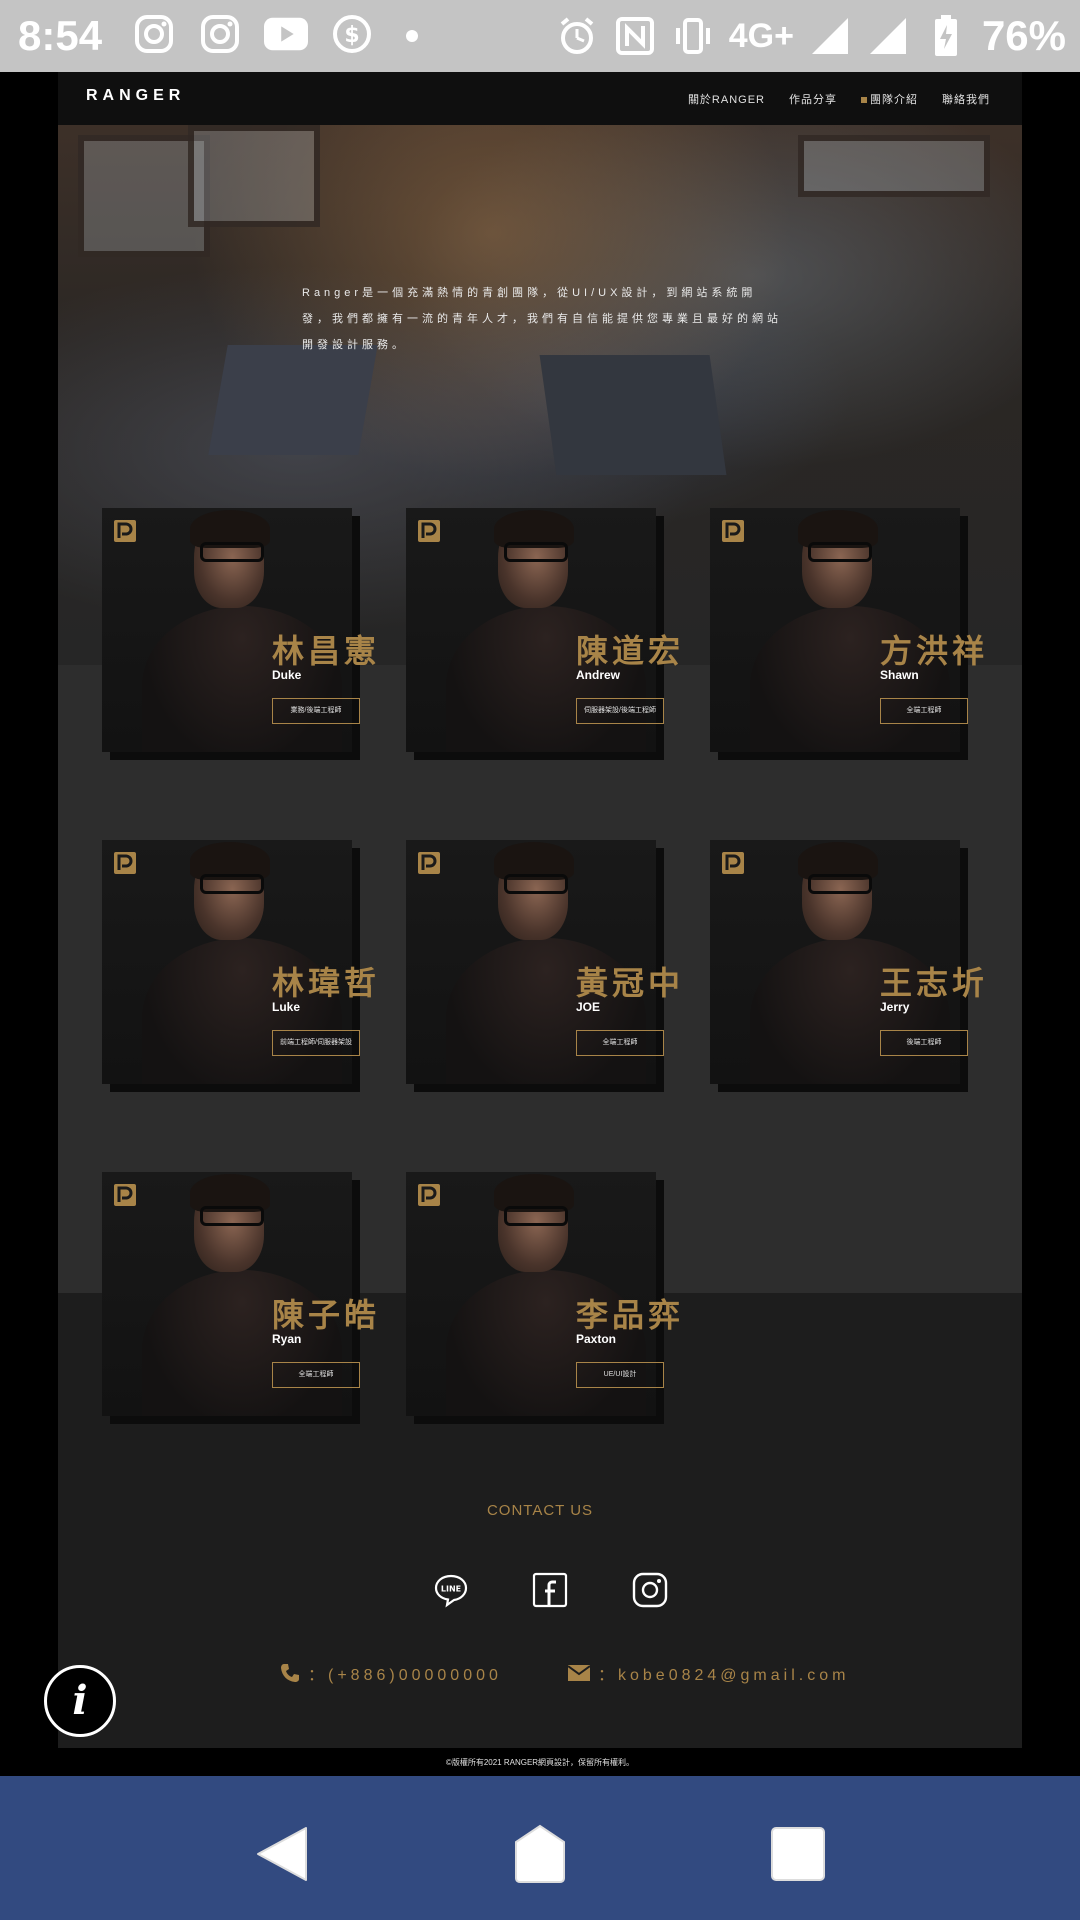 The height and width of the screenshot is (1920, 1080). I want to click on email-contact: ：kobe0824@gmail.com, so click(708, 1673).